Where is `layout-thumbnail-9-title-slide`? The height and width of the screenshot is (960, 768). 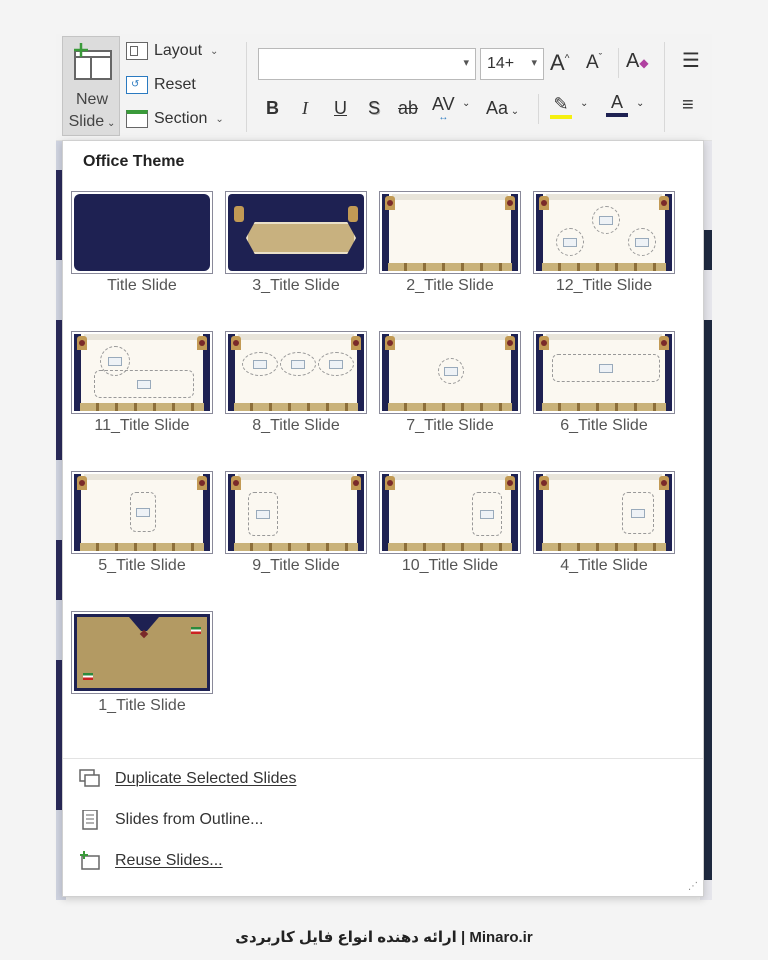
layout-thumbnail-9-title-slide is located at coordinates (296, 512).